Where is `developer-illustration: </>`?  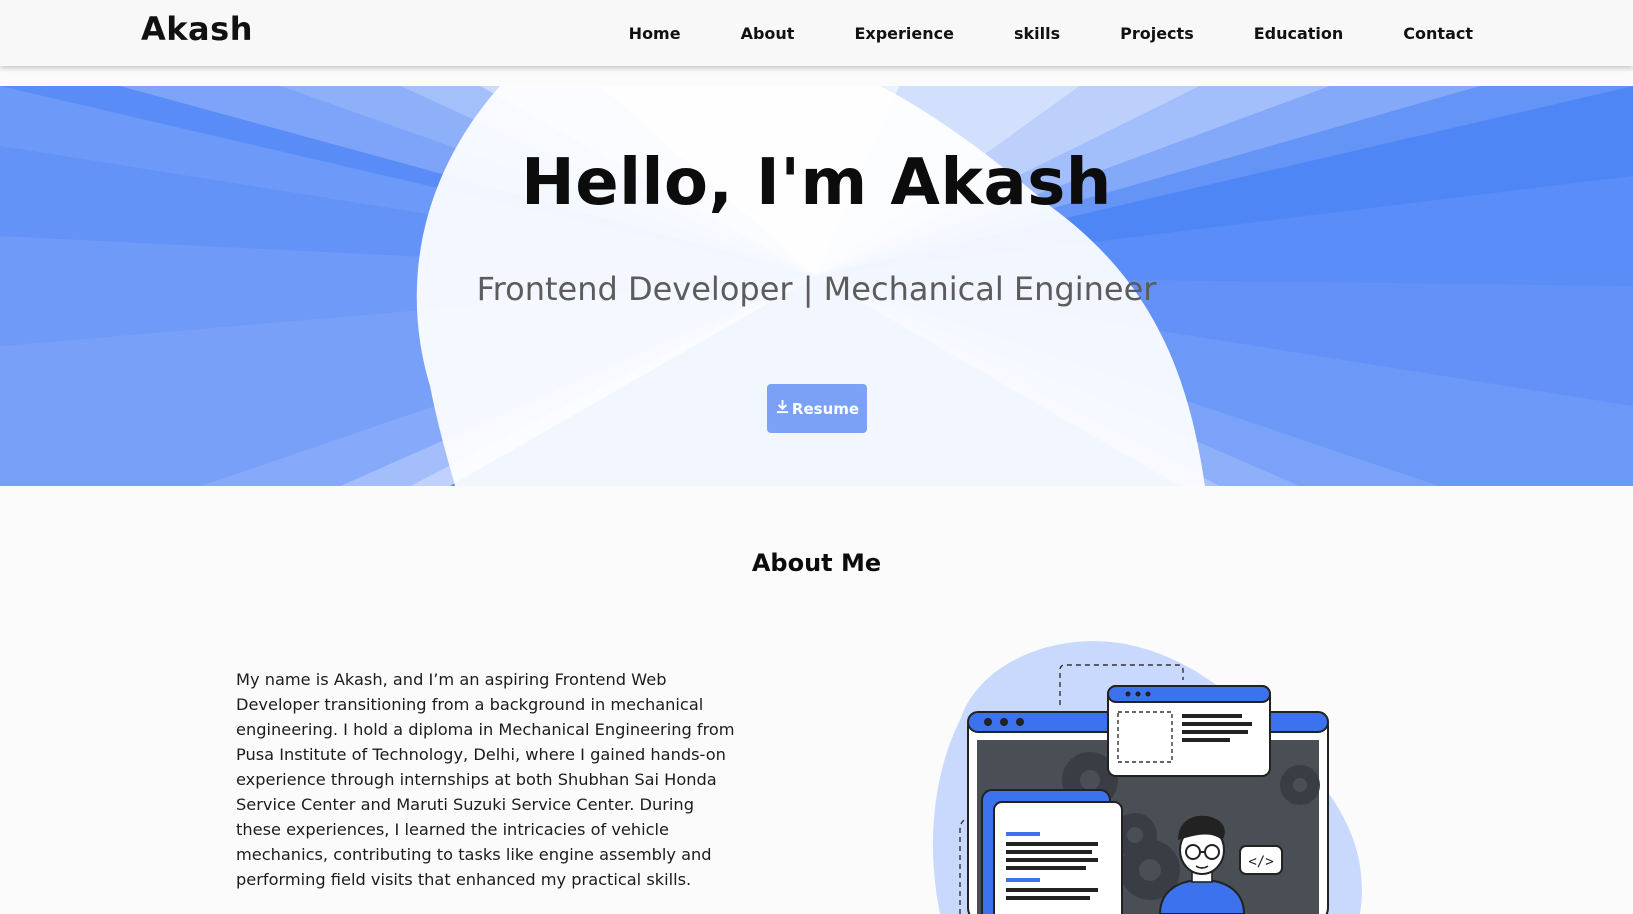 developer-illustration: </> is located at coordinates (1147, 777).